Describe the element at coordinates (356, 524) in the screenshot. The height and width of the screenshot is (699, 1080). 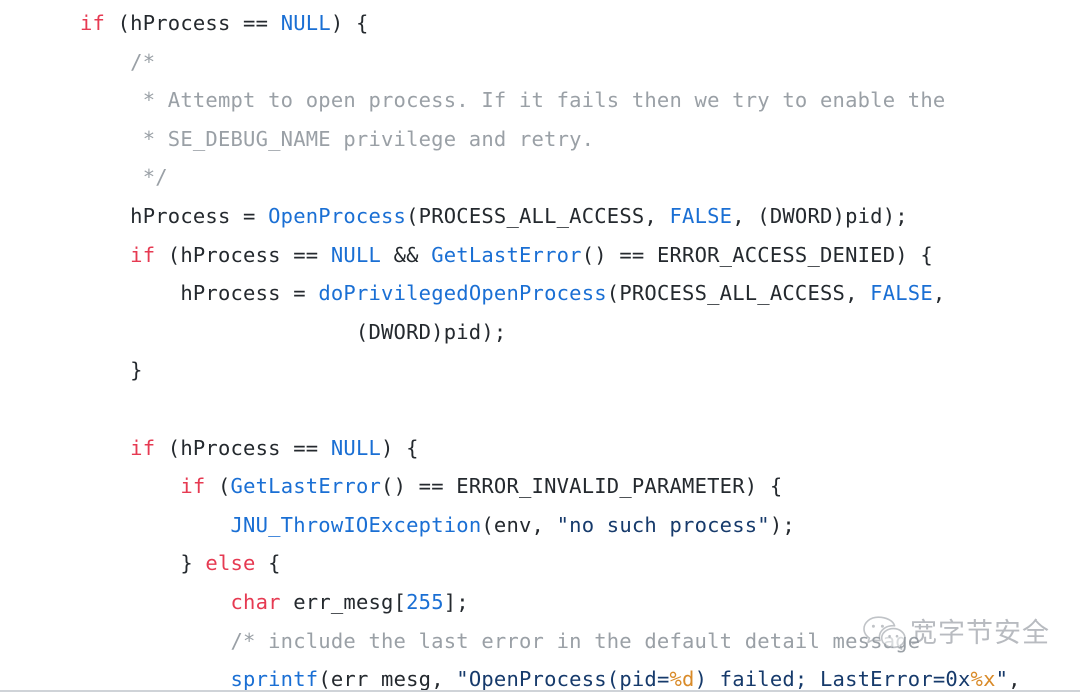
I see `code-token-fn: JNU_ThrowIOException` at that location.